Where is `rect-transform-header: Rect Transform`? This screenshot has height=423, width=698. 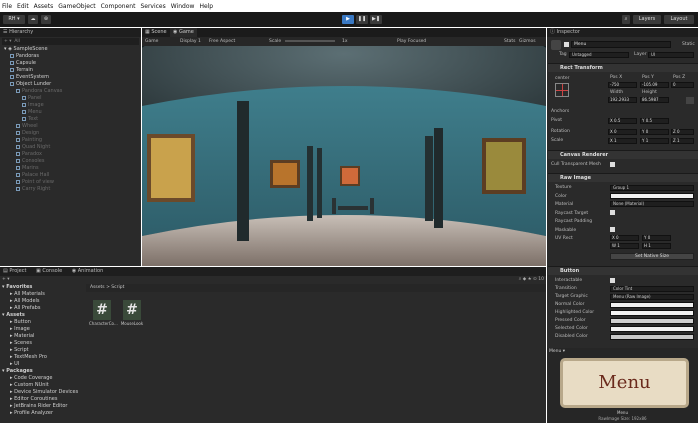
rect-transform-header: Rect Transform is located at coordinates (623, 67).